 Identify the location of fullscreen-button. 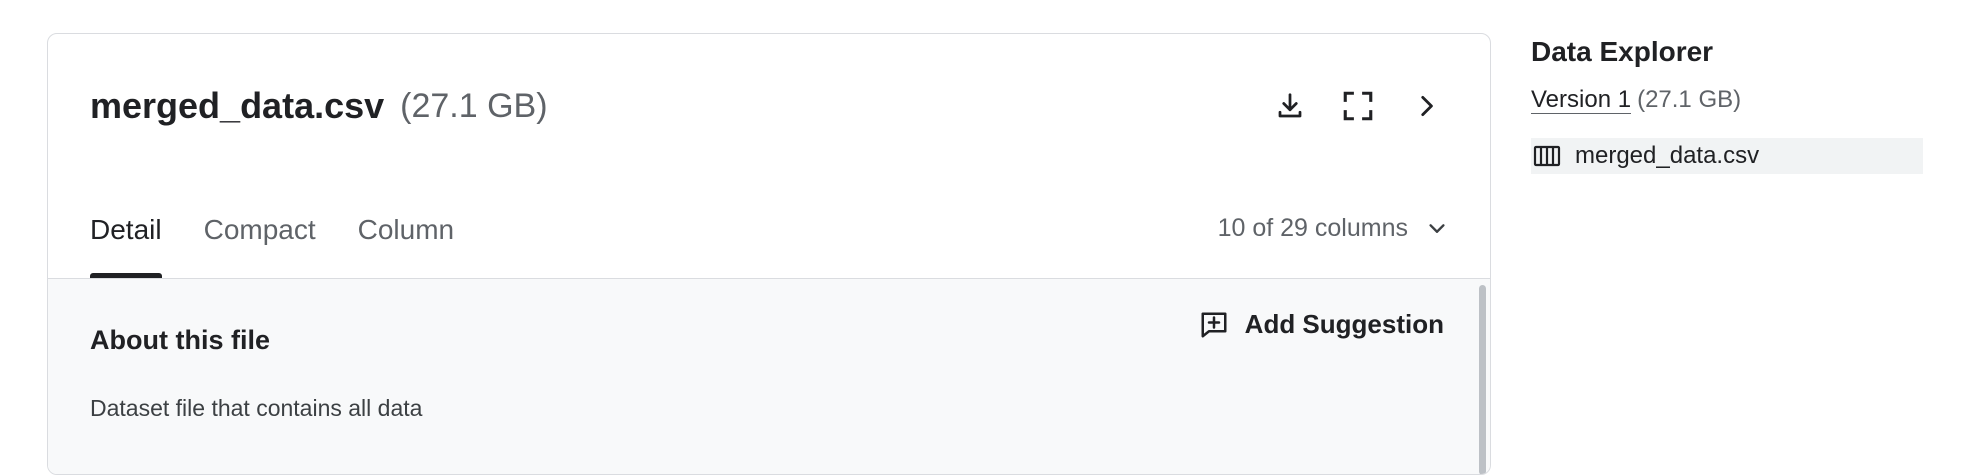
(1358, 106).